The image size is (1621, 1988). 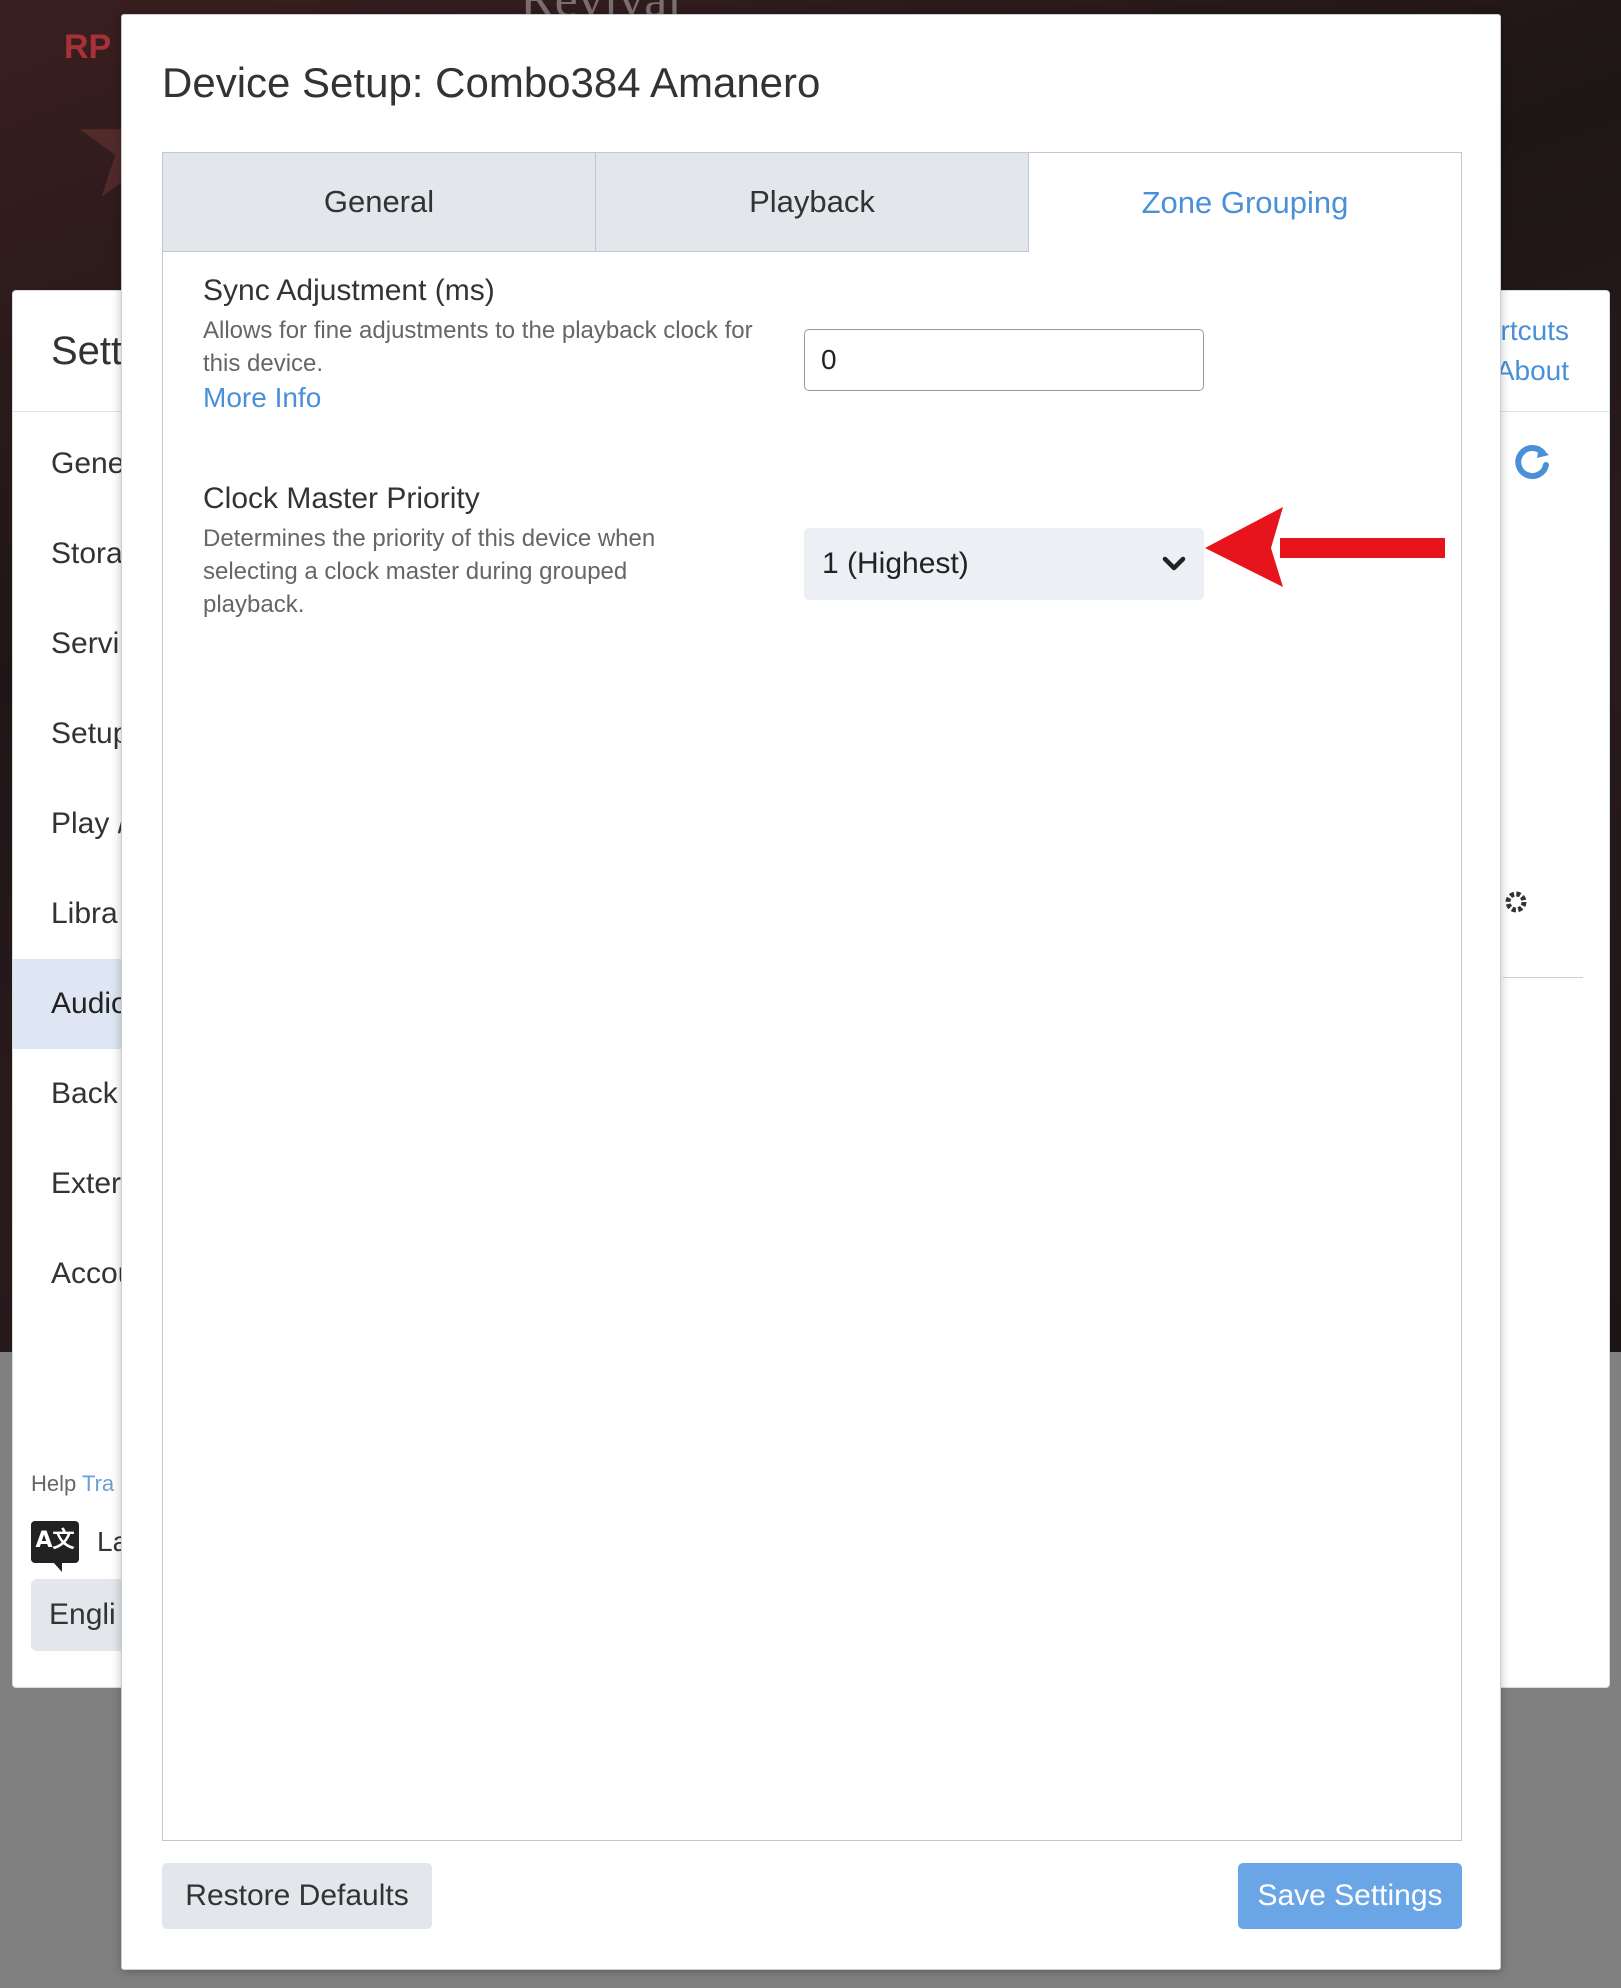 I want to click on tab-playback: Playback, so click(x=812, y=202).